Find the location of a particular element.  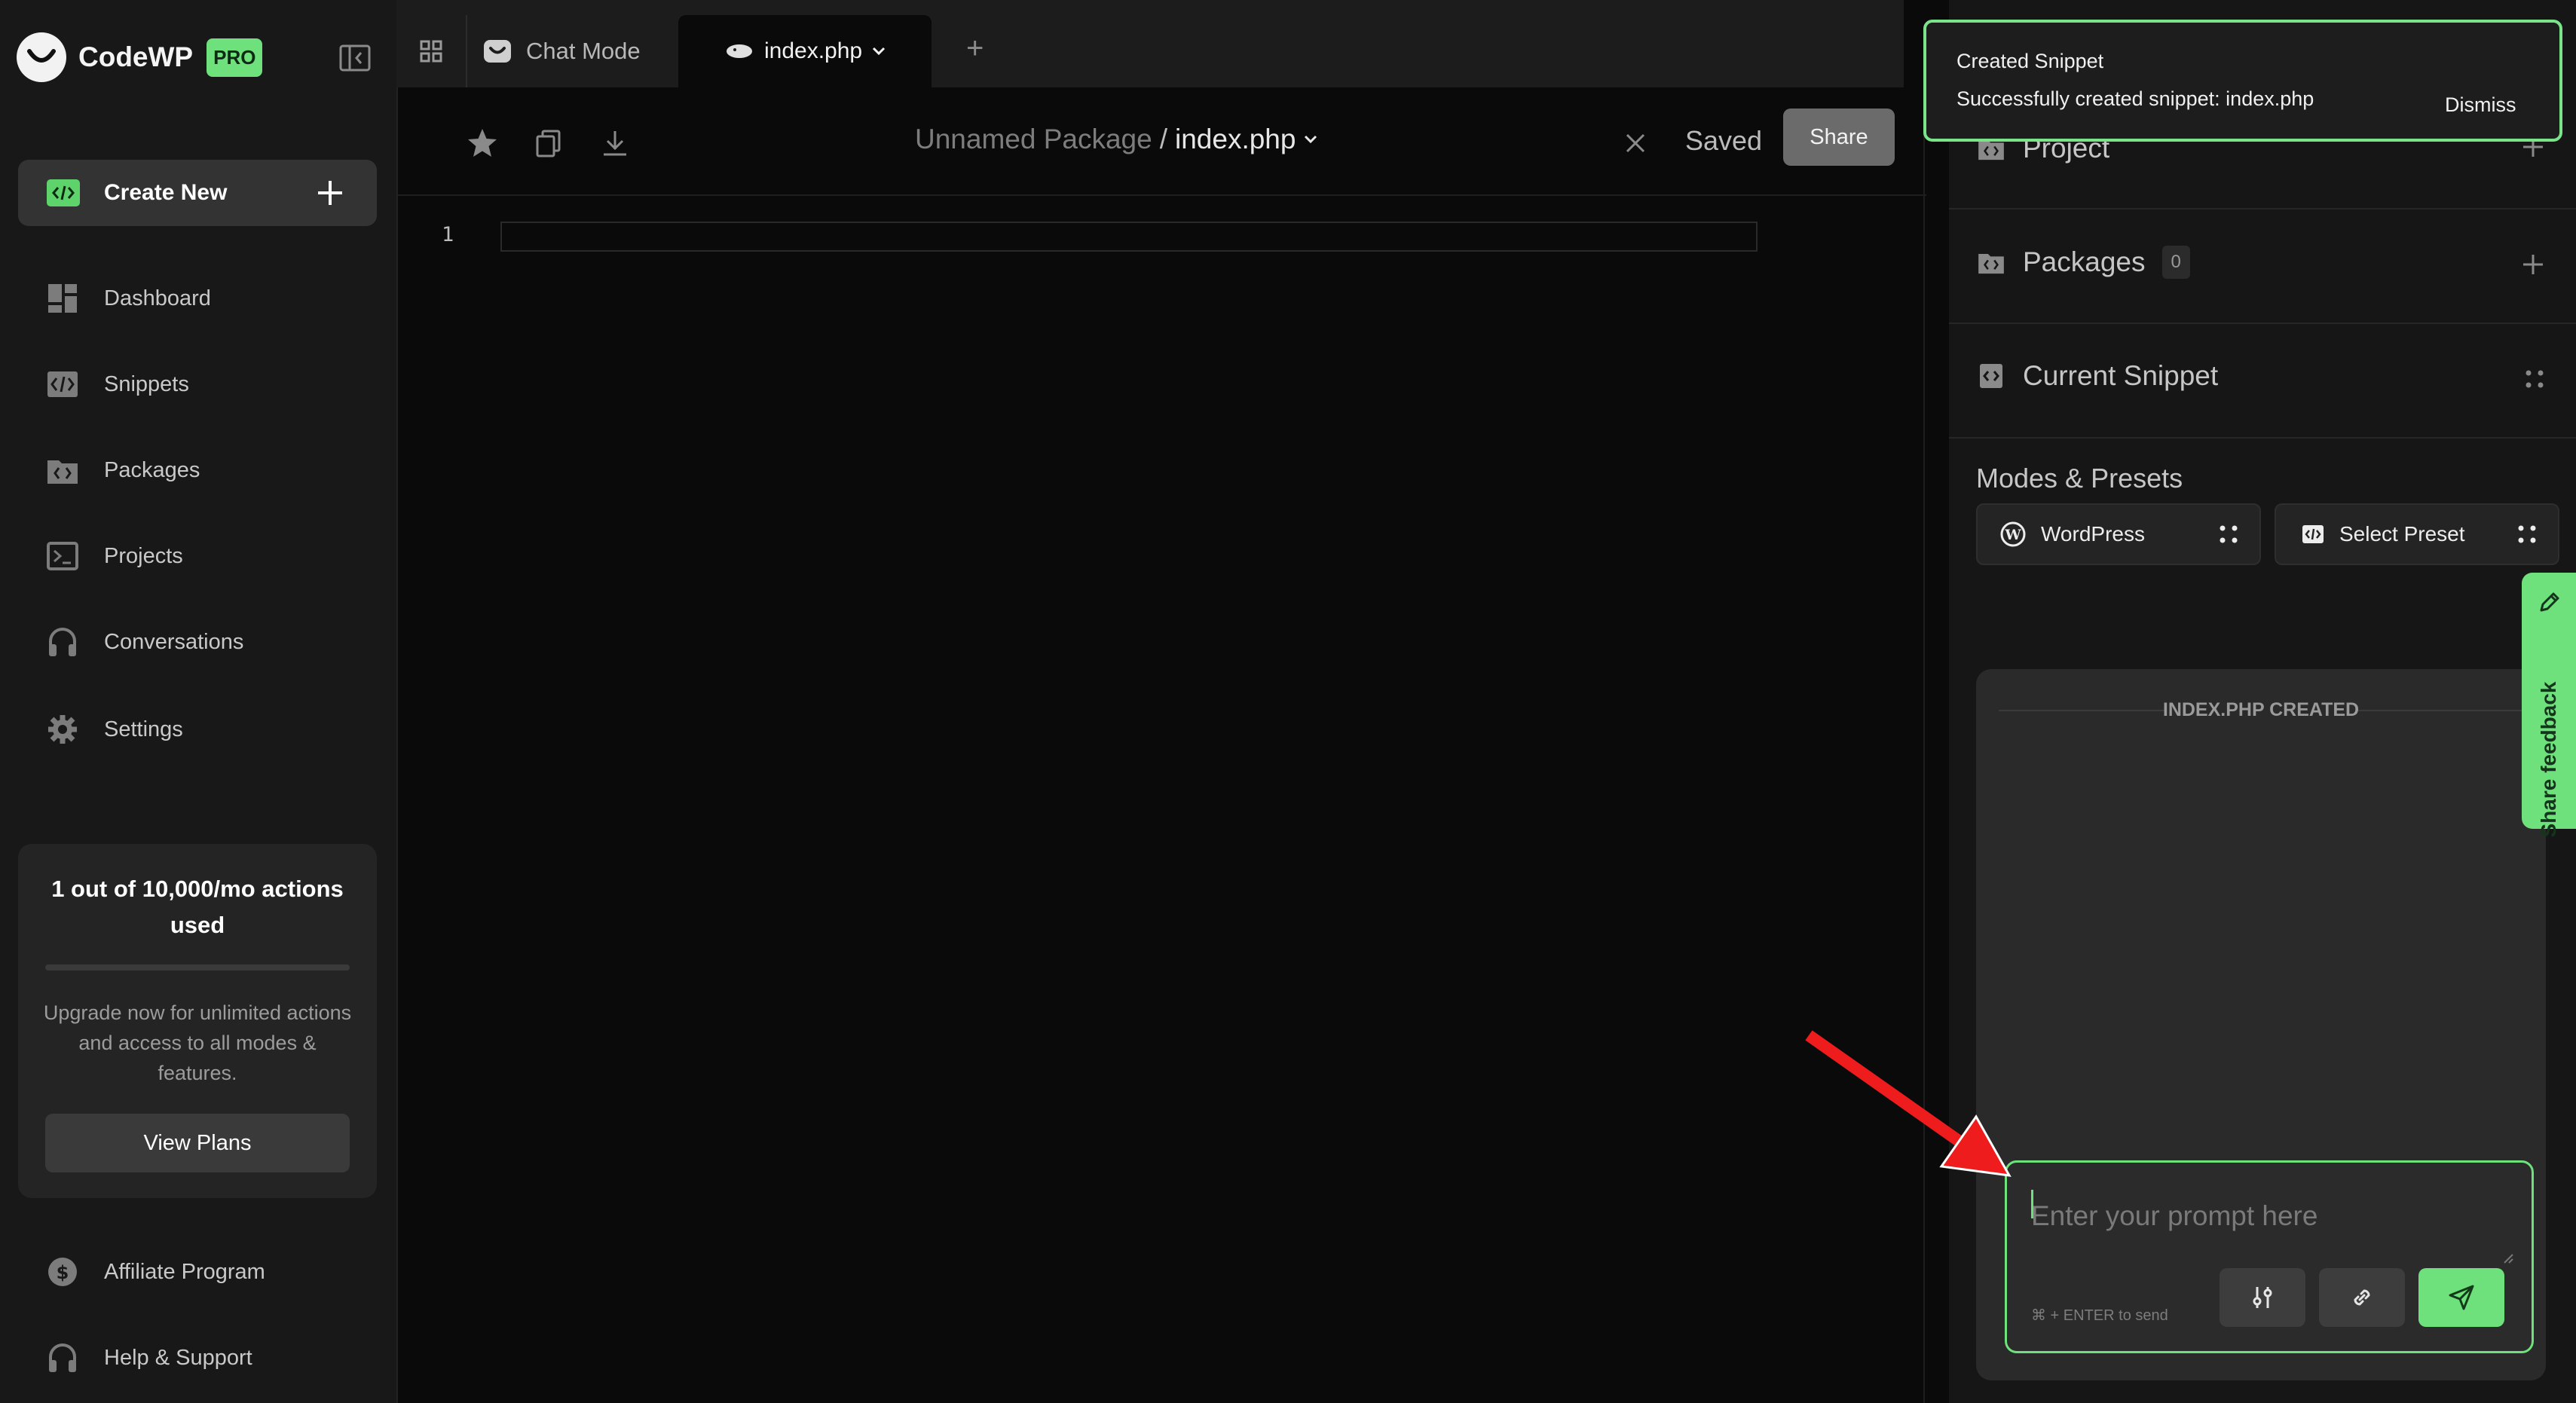

share-button: Share is located at coordinates (1839, 137).